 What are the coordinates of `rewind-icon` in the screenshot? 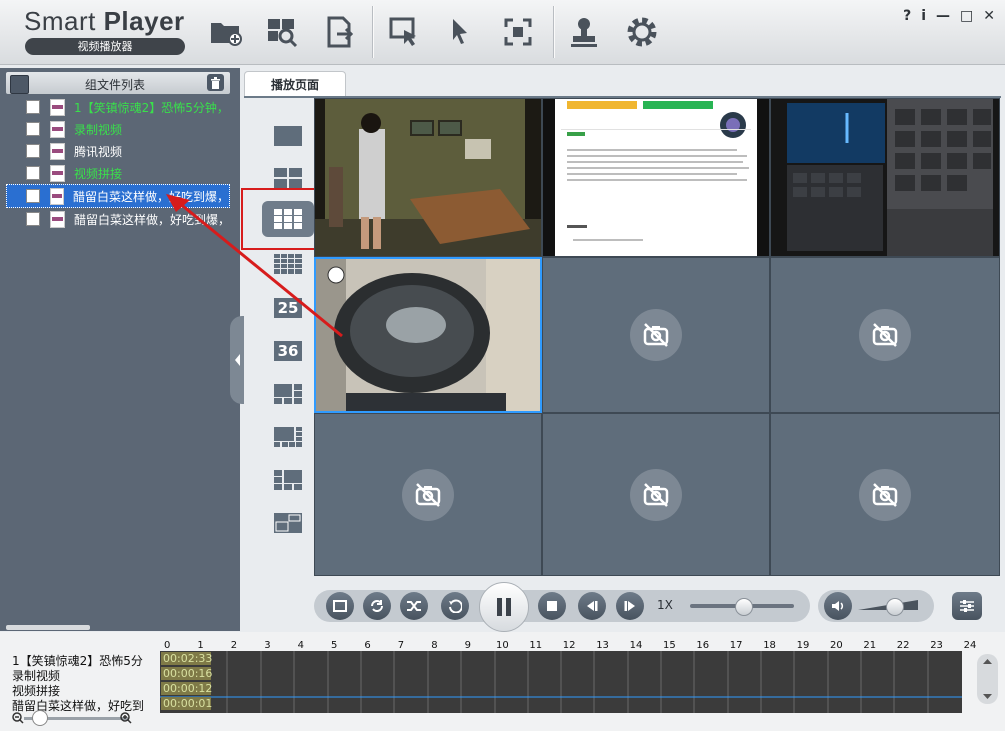 It's located at (455, 606).